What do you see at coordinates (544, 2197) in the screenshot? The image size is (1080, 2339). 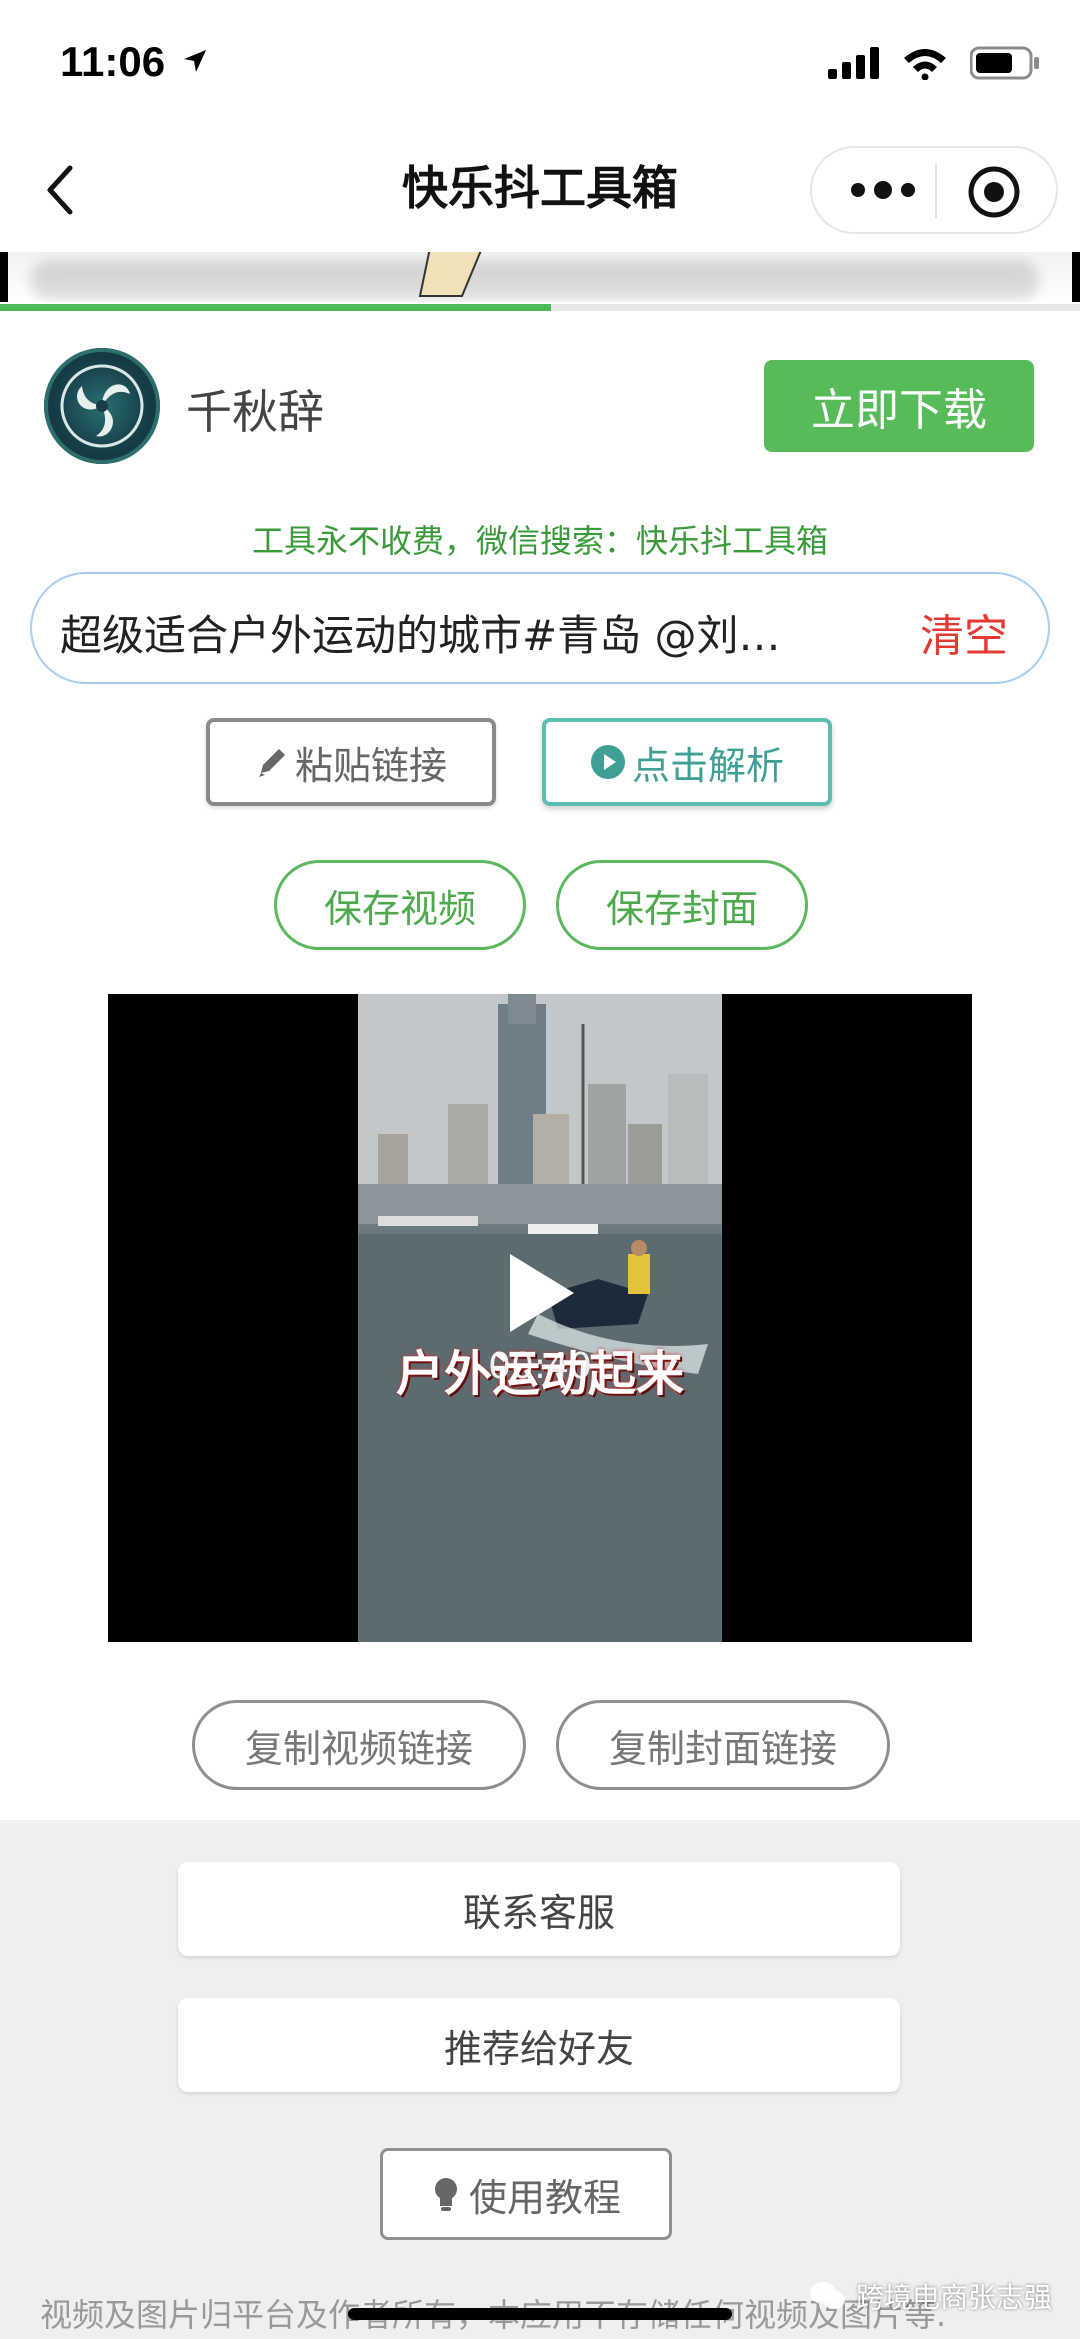 I see `tutorial-label: 使用教程` at bounding box center [544, 2197].